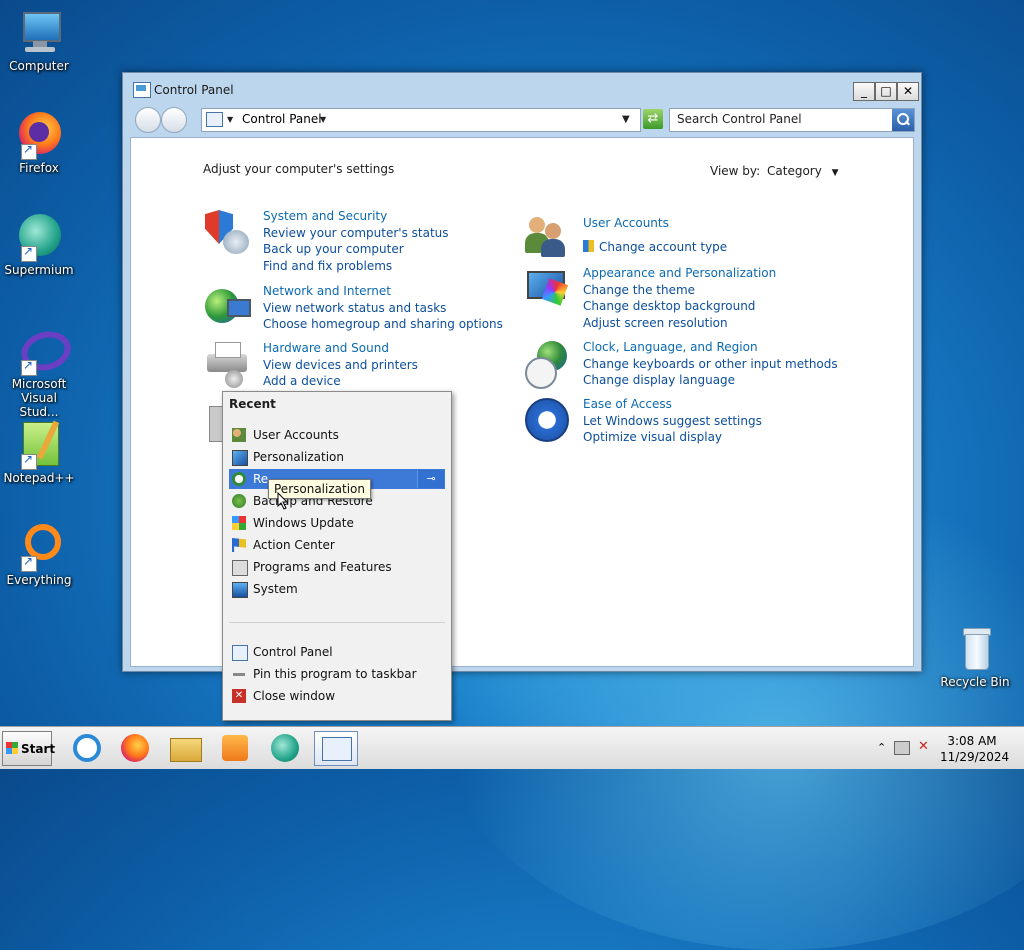 The height and width of the screenshot is (950, 1024). I want to click on view-by-dropdown: Category ▼, so click(803, 171).